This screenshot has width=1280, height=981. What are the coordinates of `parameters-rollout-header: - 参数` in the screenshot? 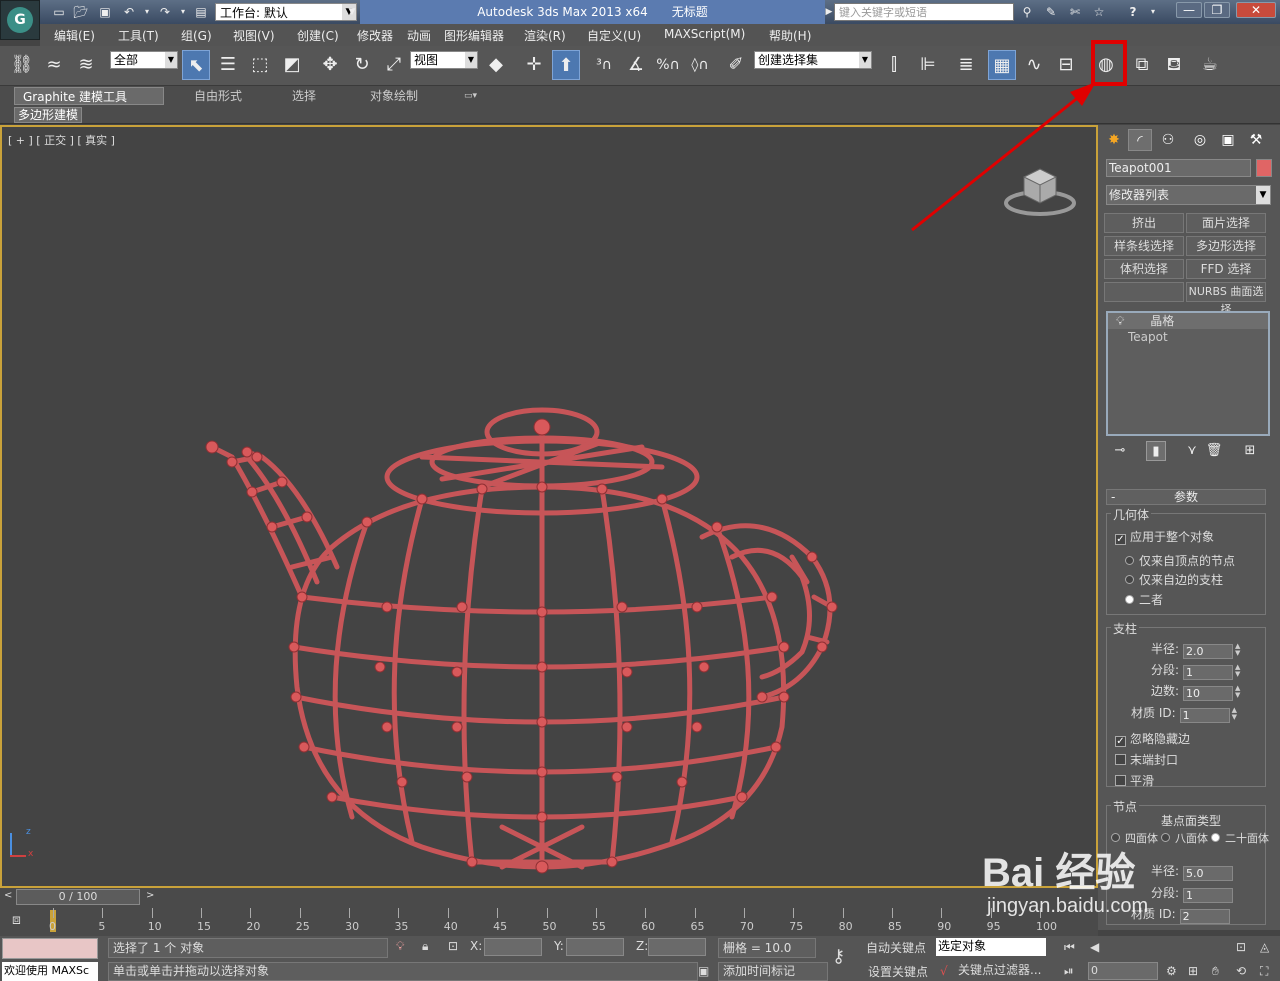 It's located at (1186, 497).